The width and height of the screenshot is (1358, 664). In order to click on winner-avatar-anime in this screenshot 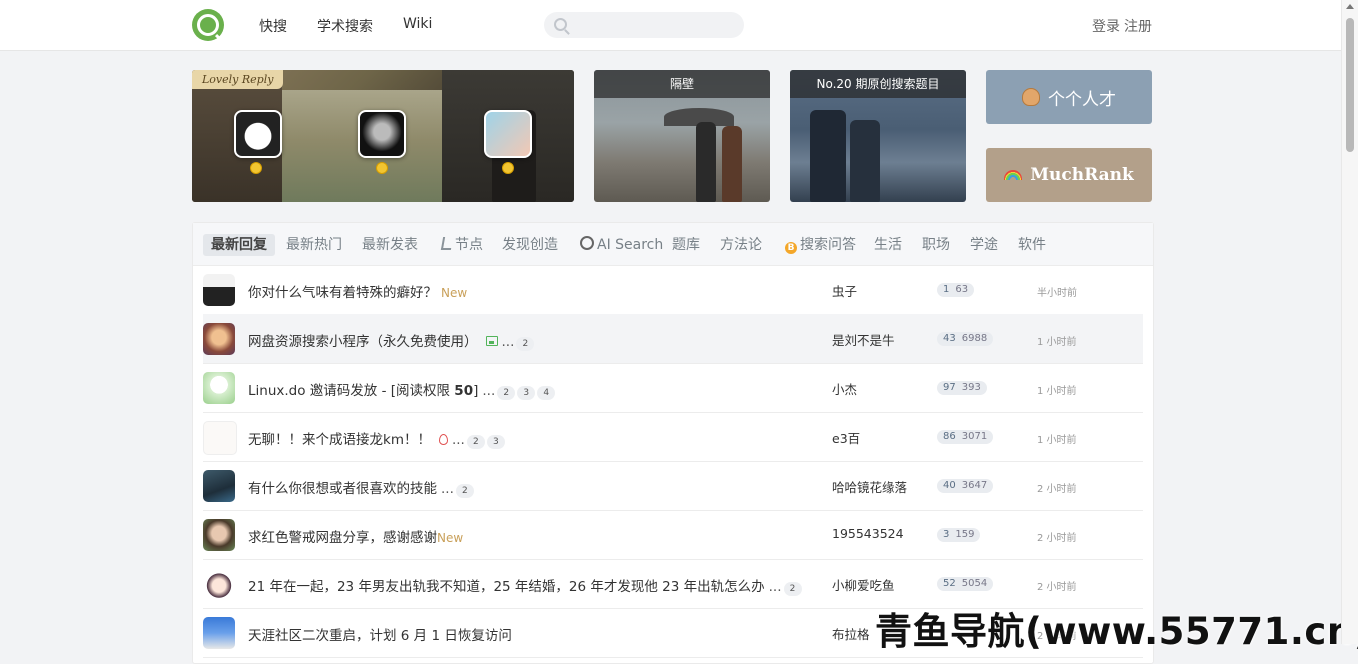, I will do `click(508, 134)`.